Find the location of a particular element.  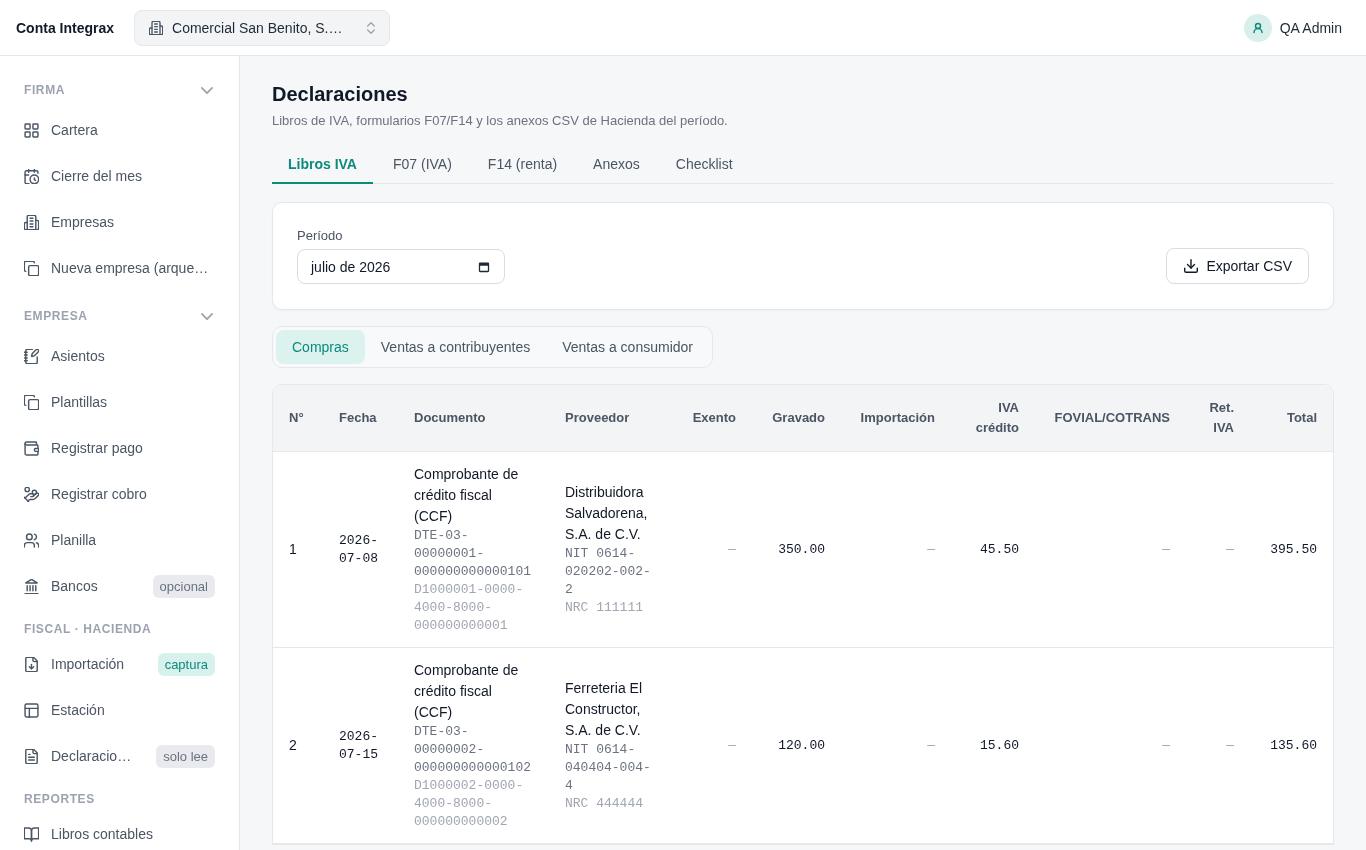

file-download-icon is located at coordinates (31, 664).